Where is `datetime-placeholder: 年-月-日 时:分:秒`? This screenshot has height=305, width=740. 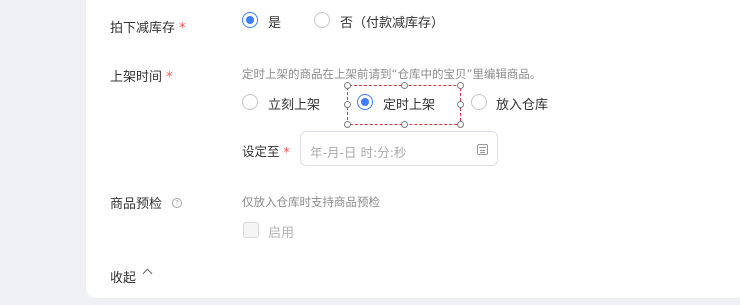
datetime-placeholder: 年-月-日 时:分:秒 is located at coordinates (358, 152).